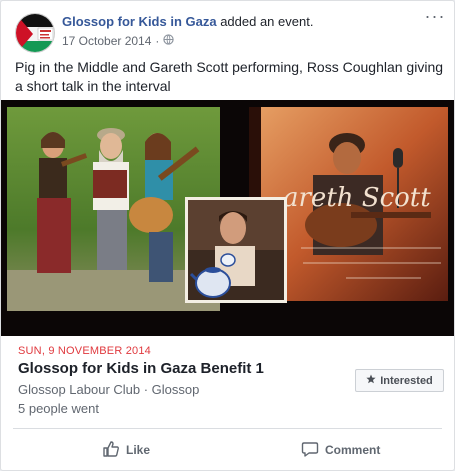 The image size is (455, 471). I want to click on event-attendance-count: 5 people went, so click(58, 408).